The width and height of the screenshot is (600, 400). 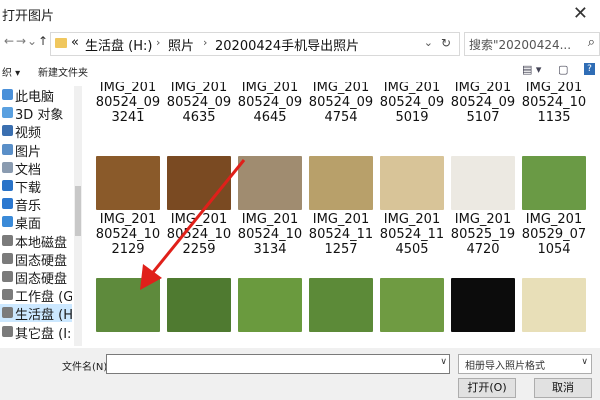 I want to click on sidebar-item: 下载, so click(x=36, y=186).